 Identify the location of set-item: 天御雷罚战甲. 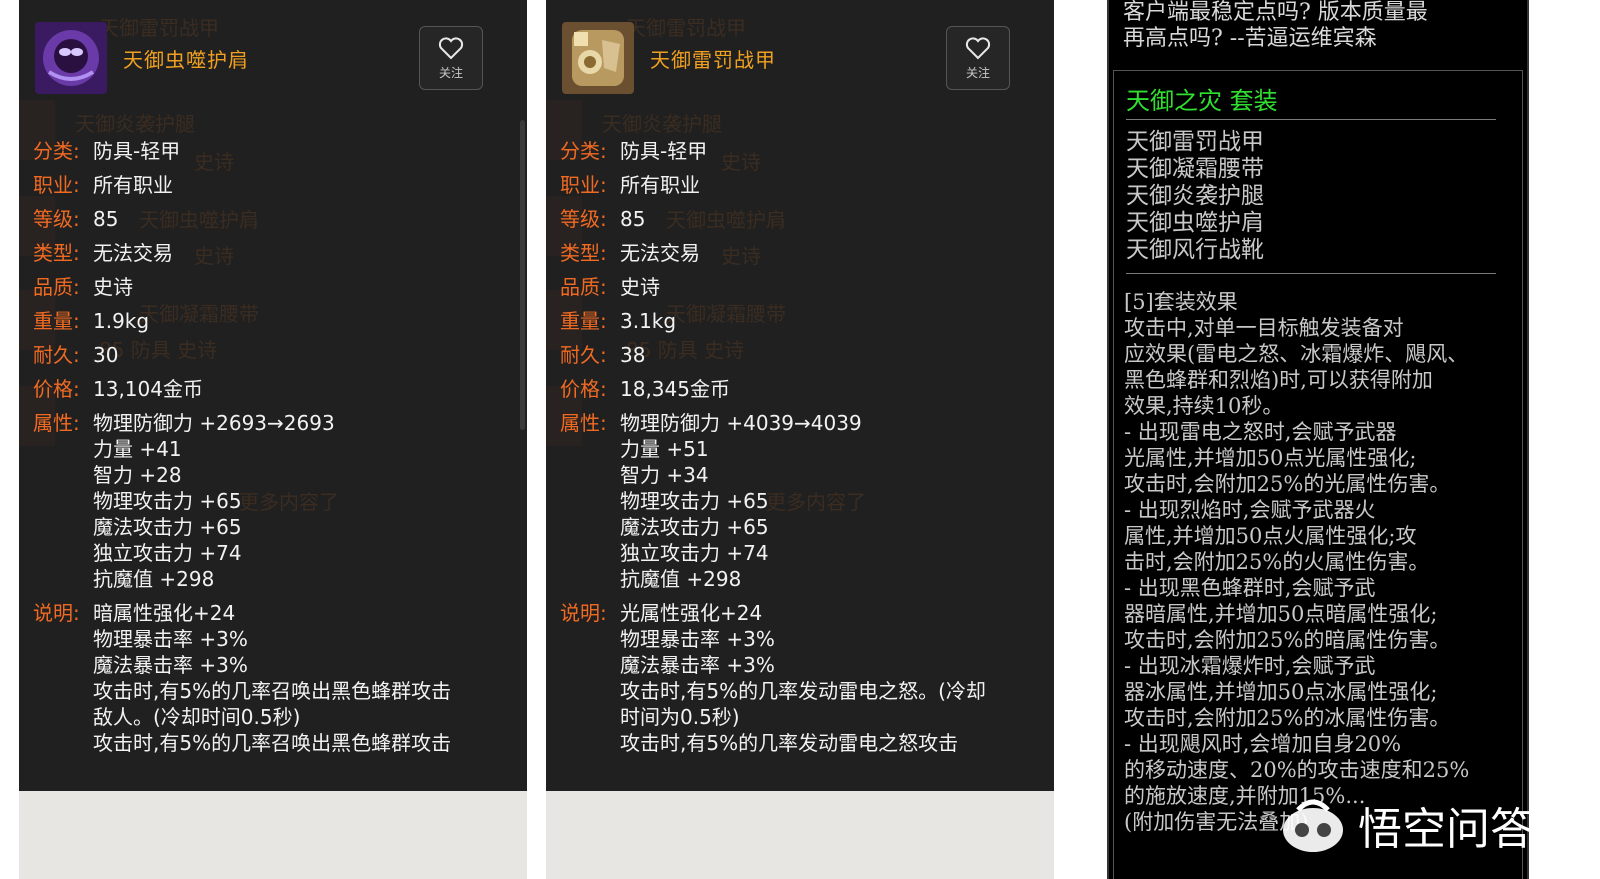
(1195, 142).